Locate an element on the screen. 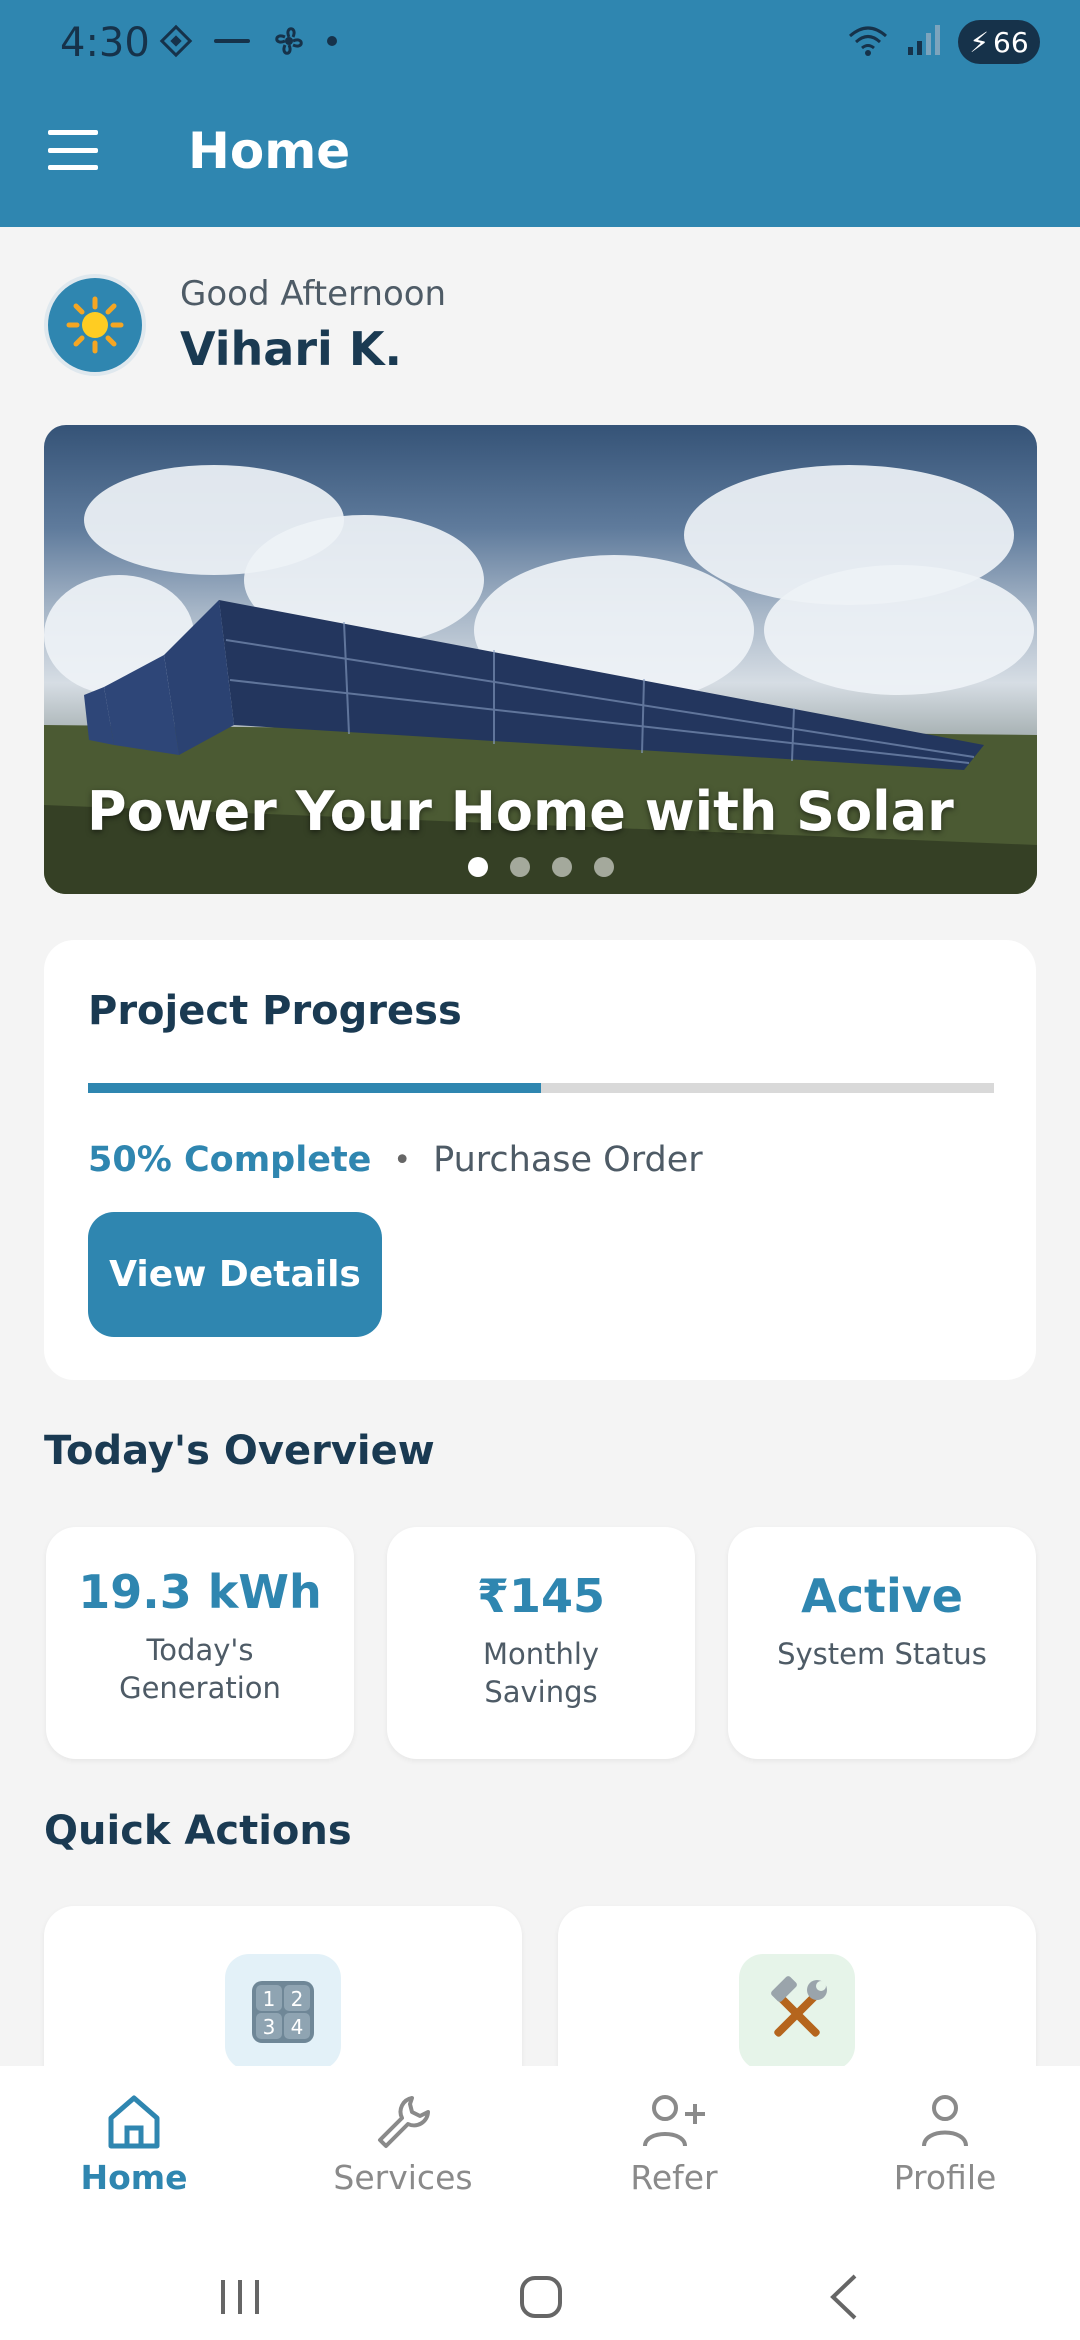 This screenshot has height=2340, width=1080. overview-card-savings: ₹145 Monthly Savings is located at coordinates (541, 1643).